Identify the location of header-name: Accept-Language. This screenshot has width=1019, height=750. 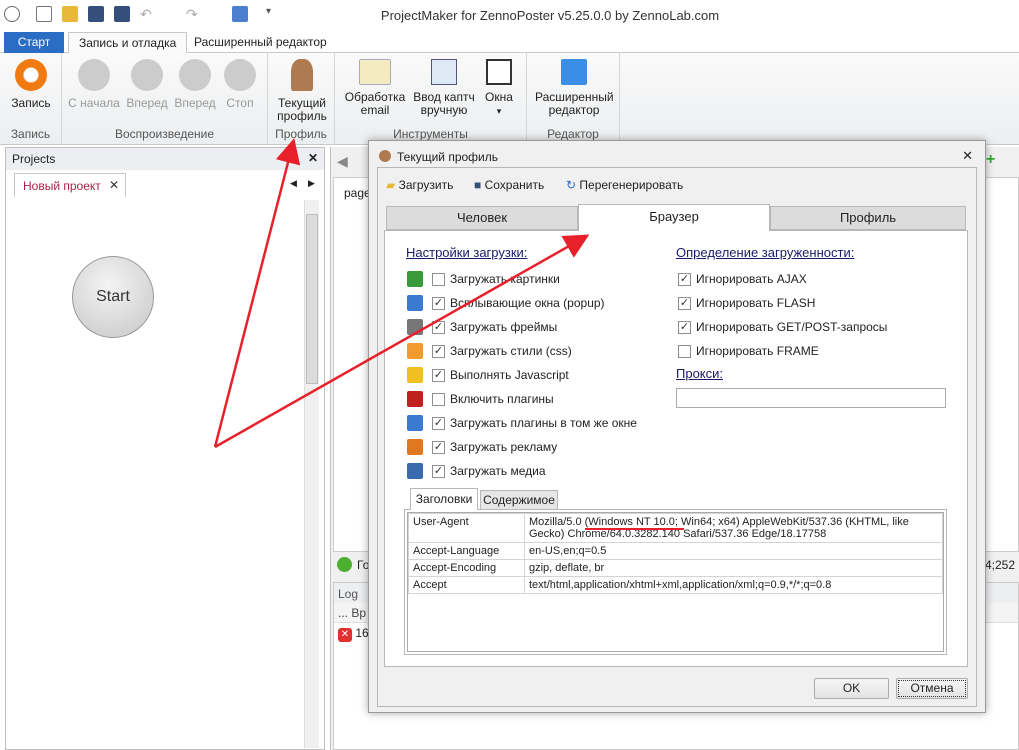
(466, 551).